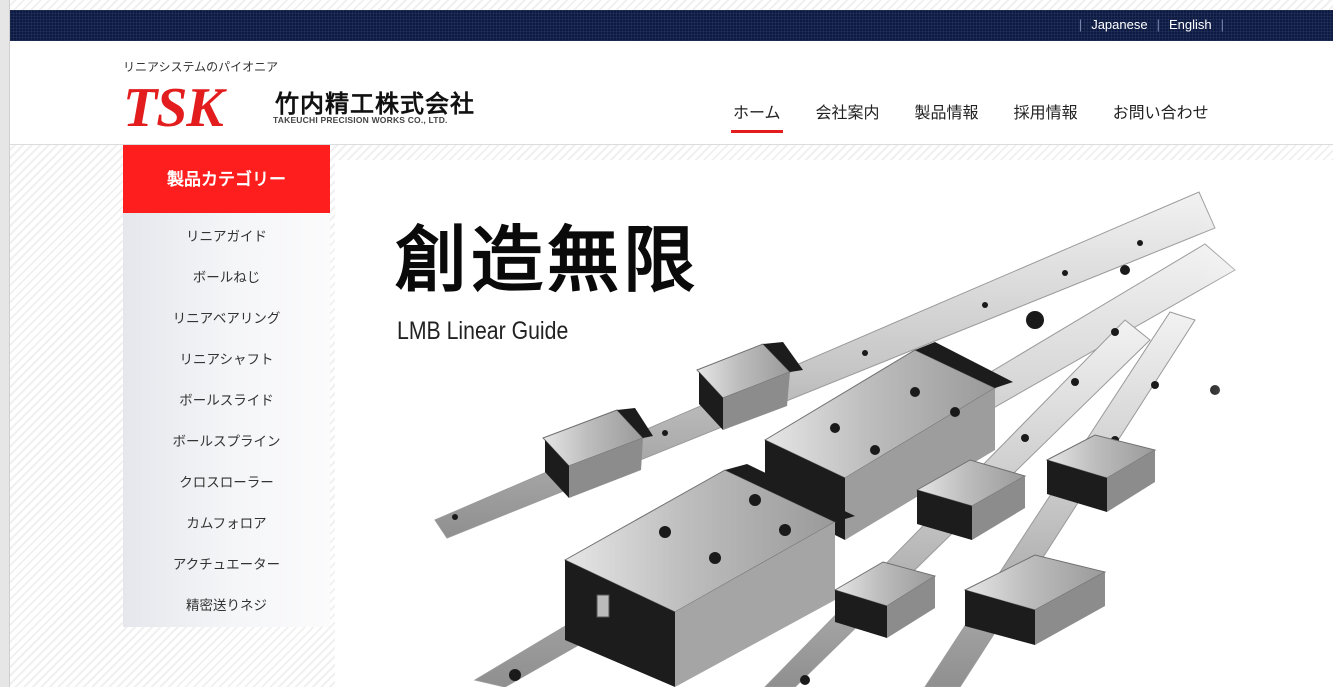 The height and width of the screenshot is (687, 1333). What do you see at coordinates (1046, 111) in the screenshot?
I see `nav-recruit: 採用情報` at bounding box center [1046, 111].